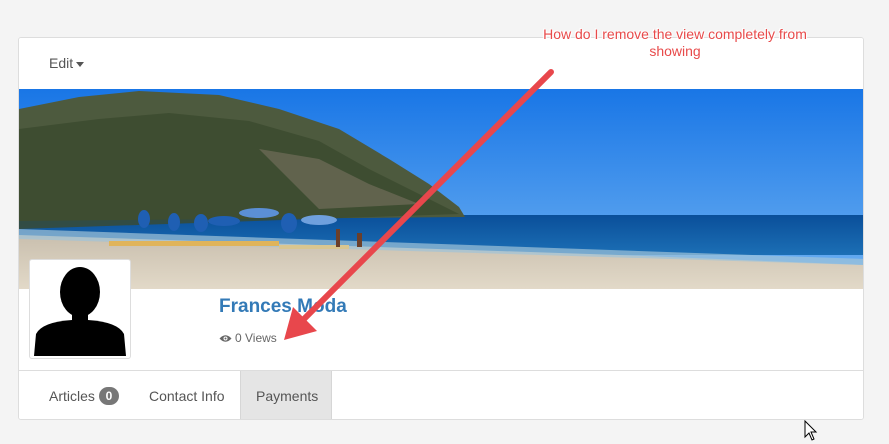 The width and height of the screenshot is (889, 444). Describe the element at coordinates (441, 394) in the screenshot. I see `profile-tabs: Articles 0 Contact Info Payments` at that location.